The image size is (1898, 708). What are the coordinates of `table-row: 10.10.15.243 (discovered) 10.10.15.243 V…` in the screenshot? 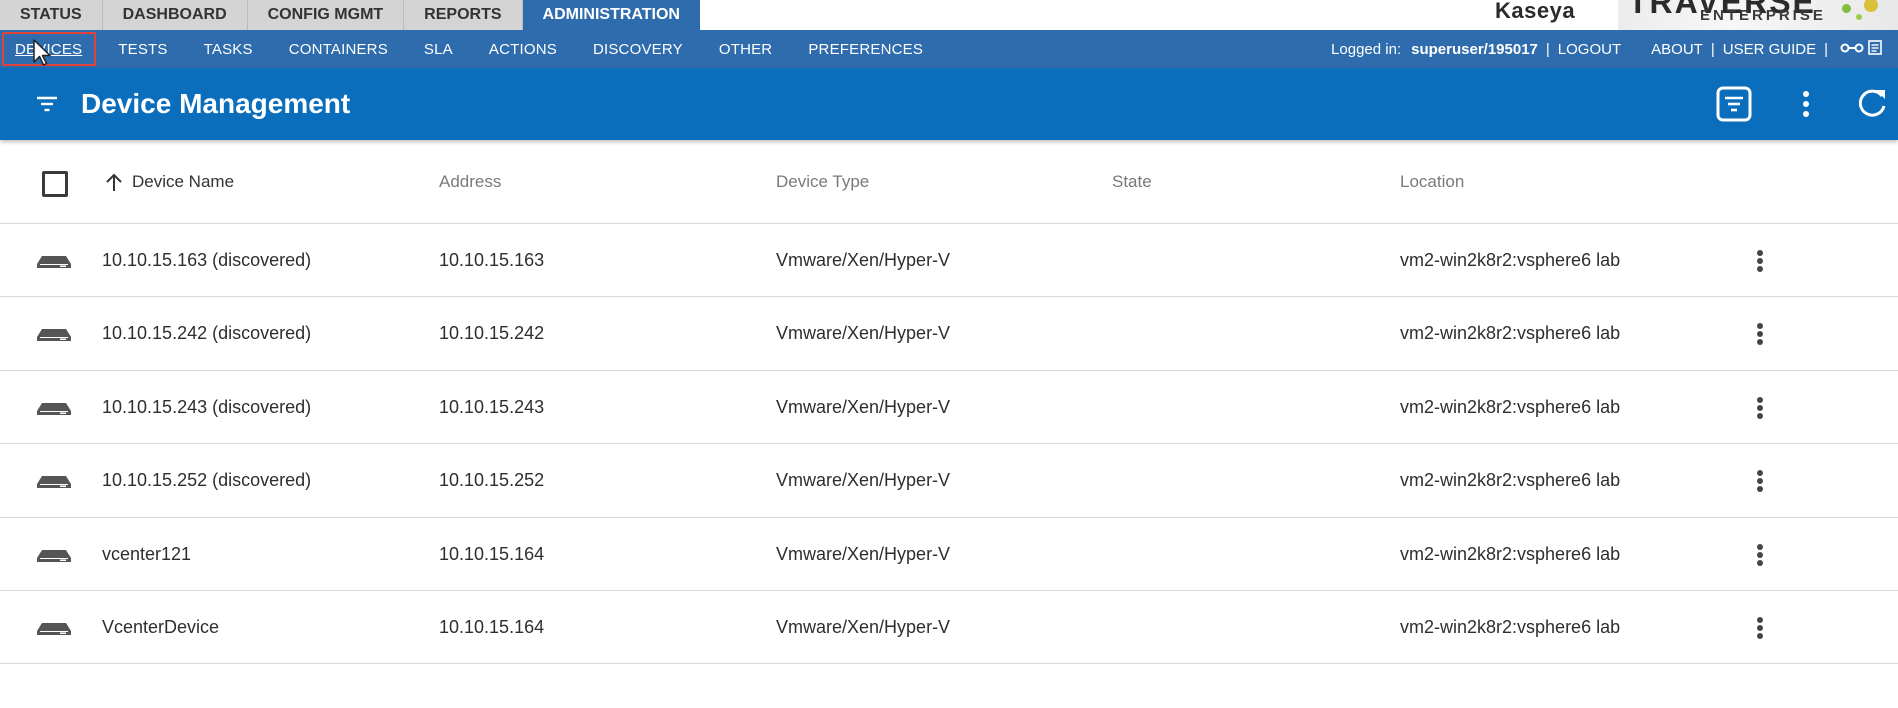 It's located at (949, 408).